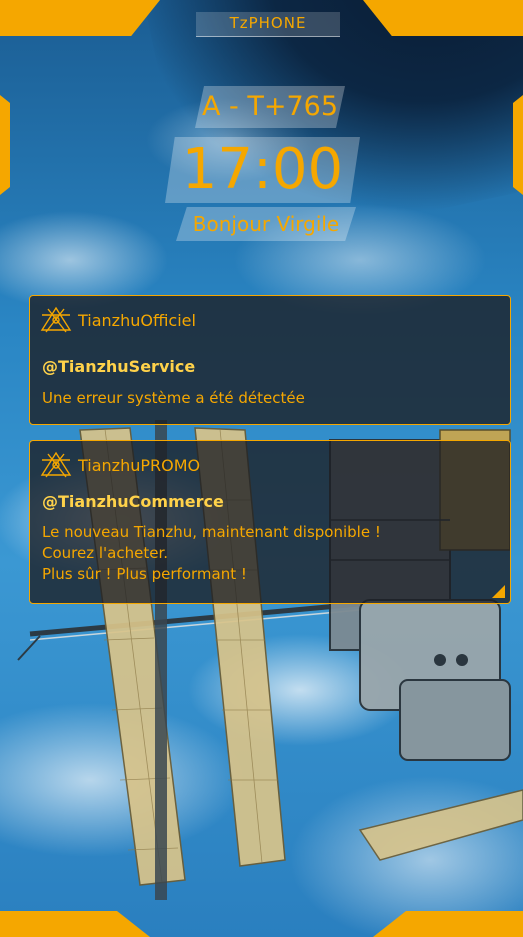 This screenshot has height=937, width=523. What do you see at coordinates (137, 320) in the screenshot?
I see `notification-app-name: TianzhuOfficiel` at bounding box center [137, 320].